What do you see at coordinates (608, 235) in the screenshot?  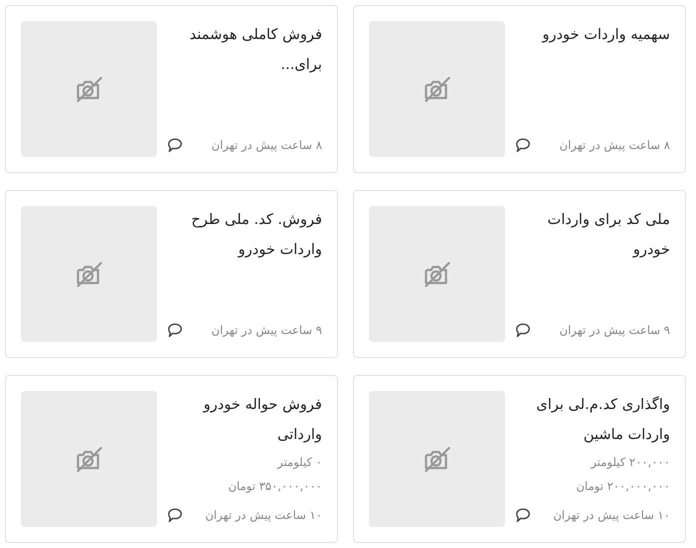 I see `listing-title: ملی کد برای واردات خودرو` at bounding box center [608, 235].